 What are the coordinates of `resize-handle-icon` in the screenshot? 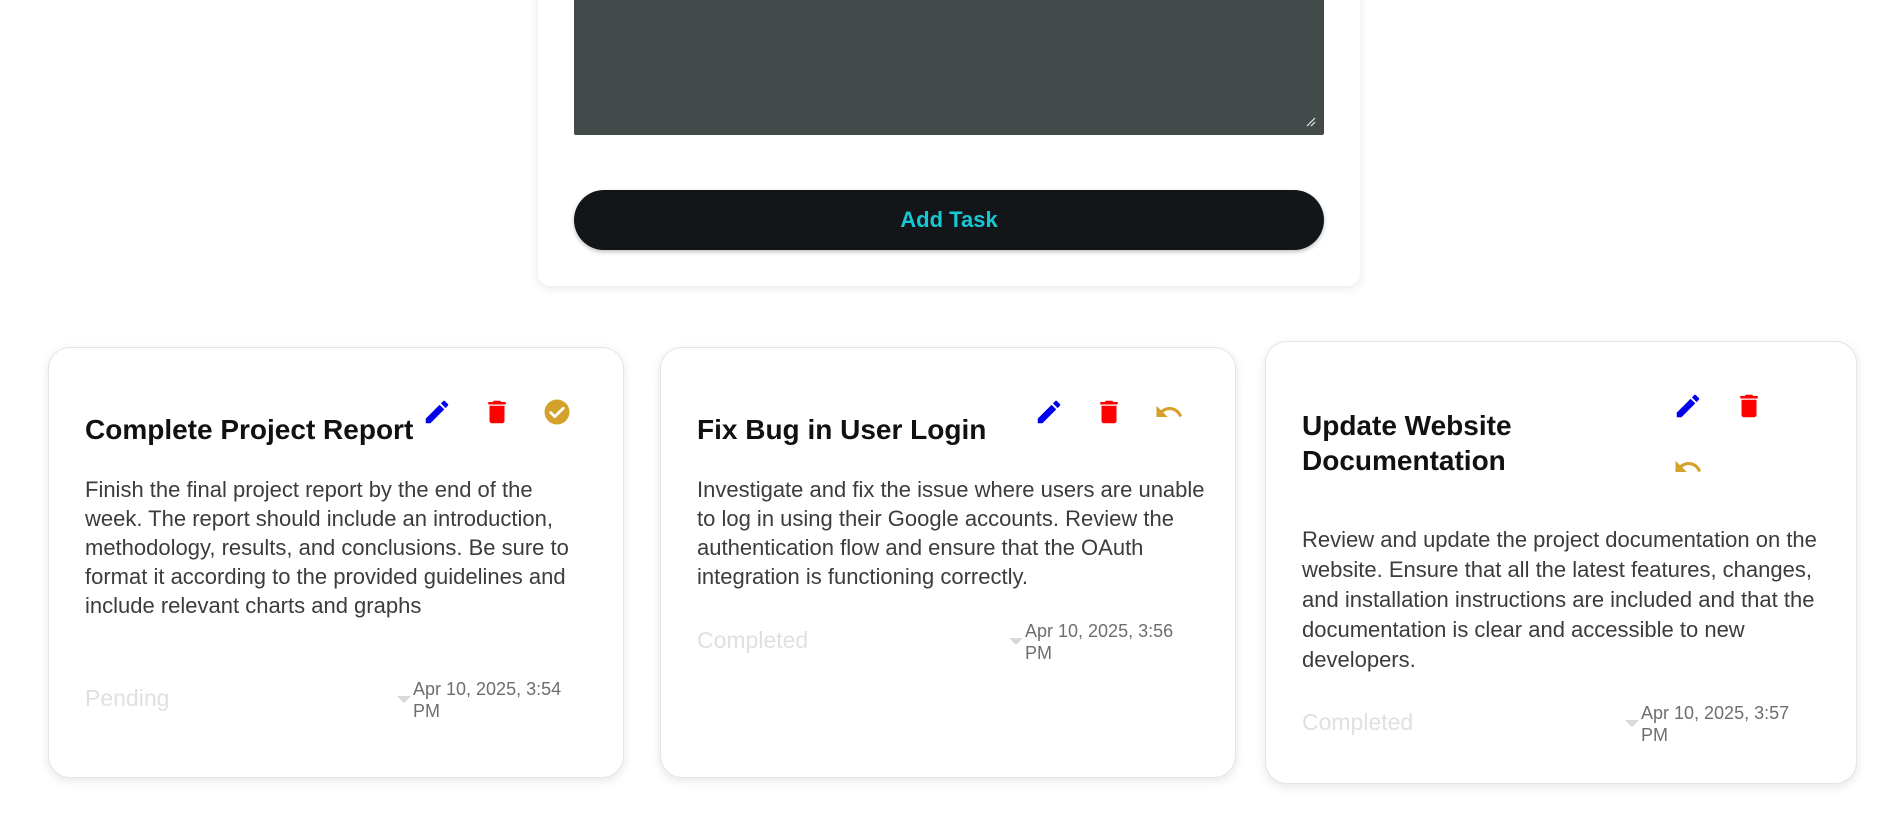 It's located at (1310, 121).